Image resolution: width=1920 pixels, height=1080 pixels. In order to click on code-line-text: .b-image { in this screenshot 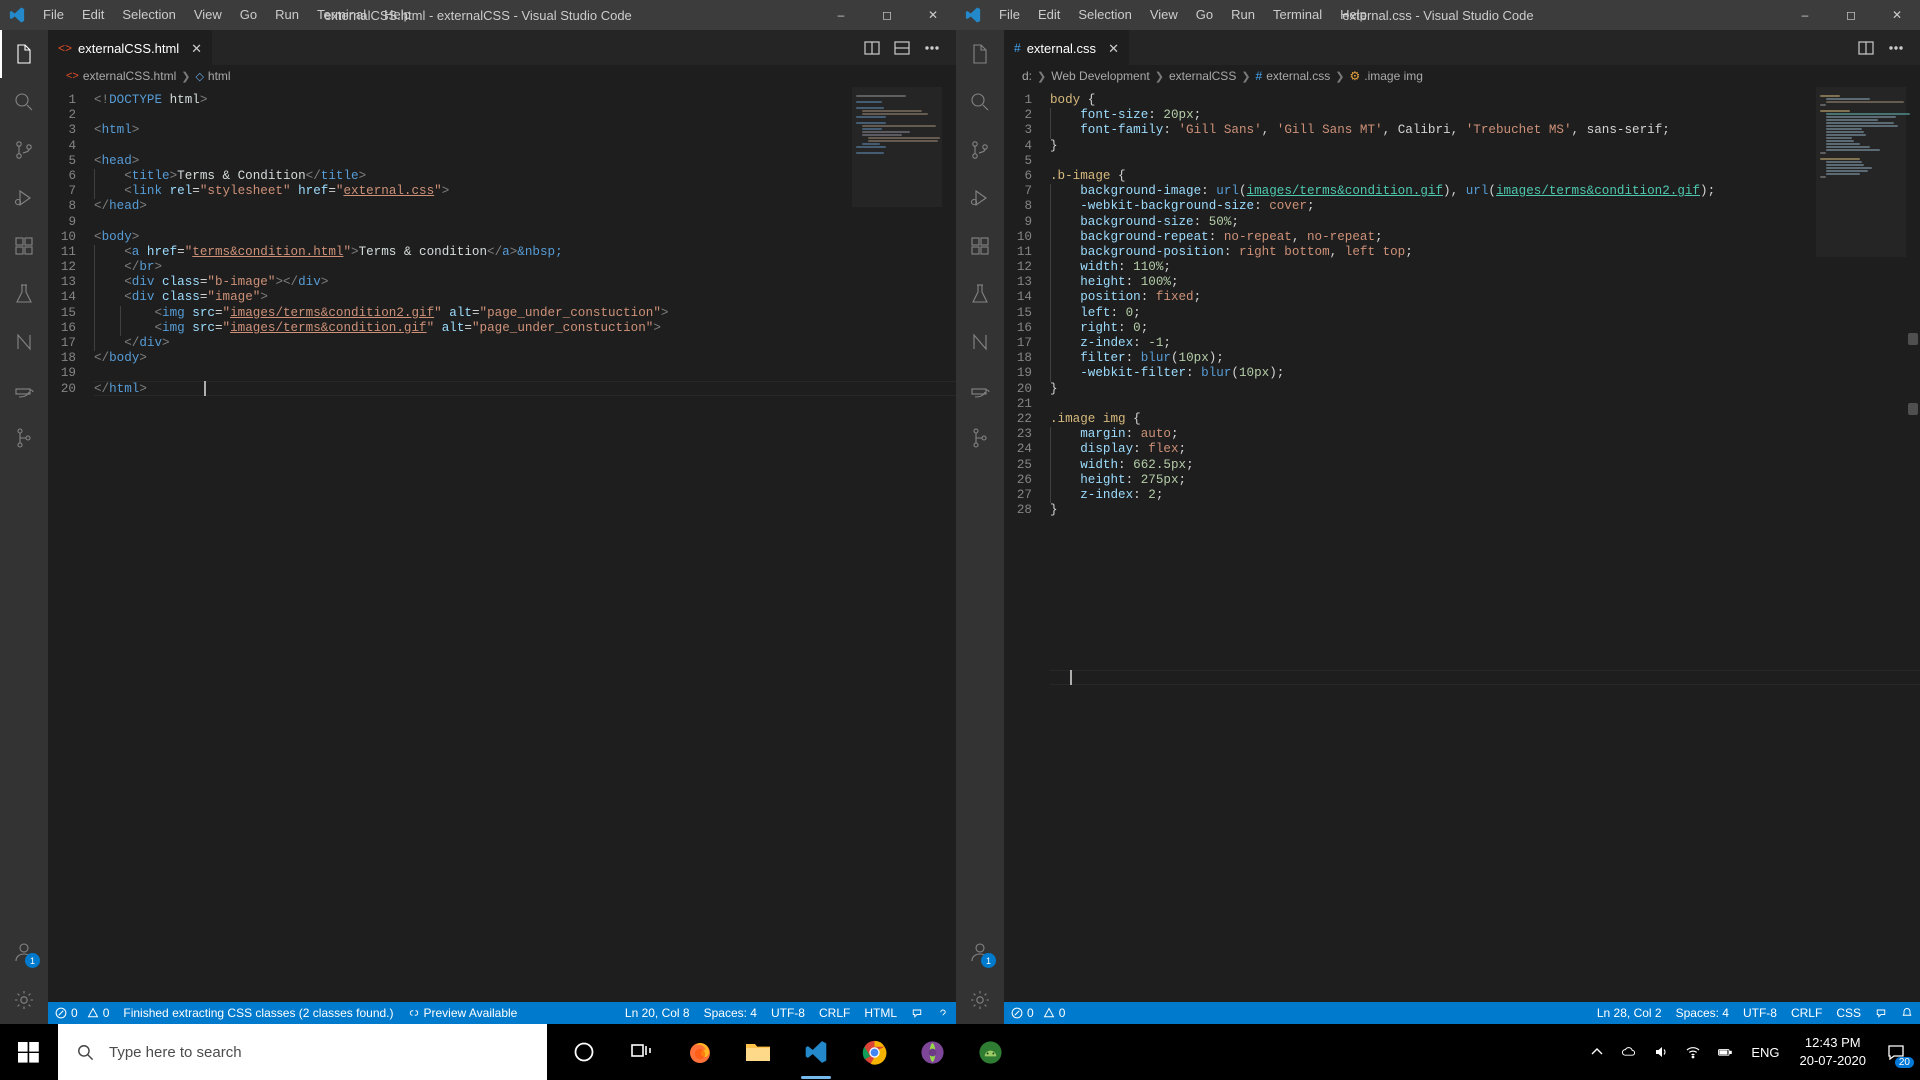, I will do `click(1088, 176)`.